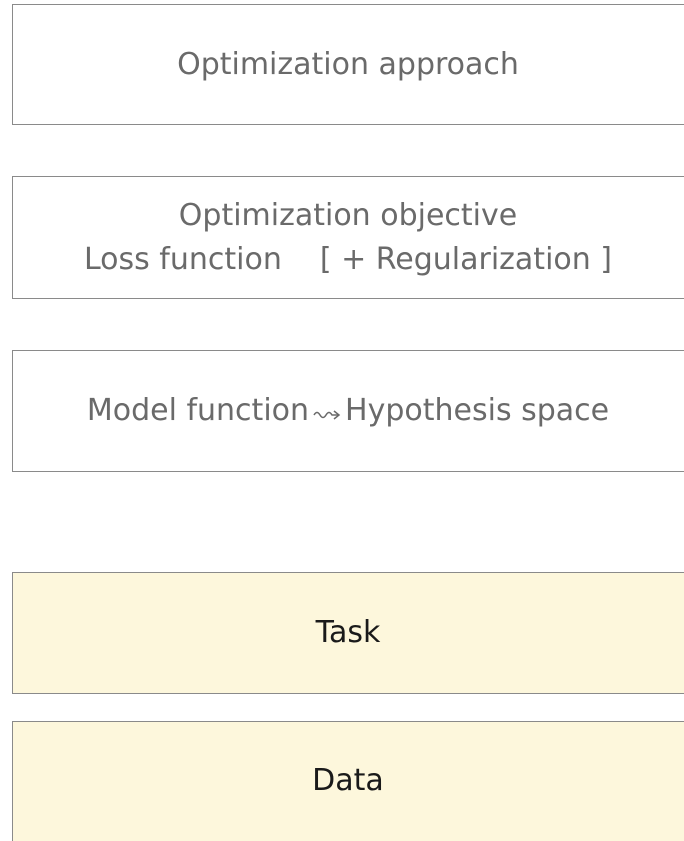  What do you see at coordinates (466, 259) in the screenshot?
I see `regularization-label: [ + Regularization ]` at bounding box center [466, 259].